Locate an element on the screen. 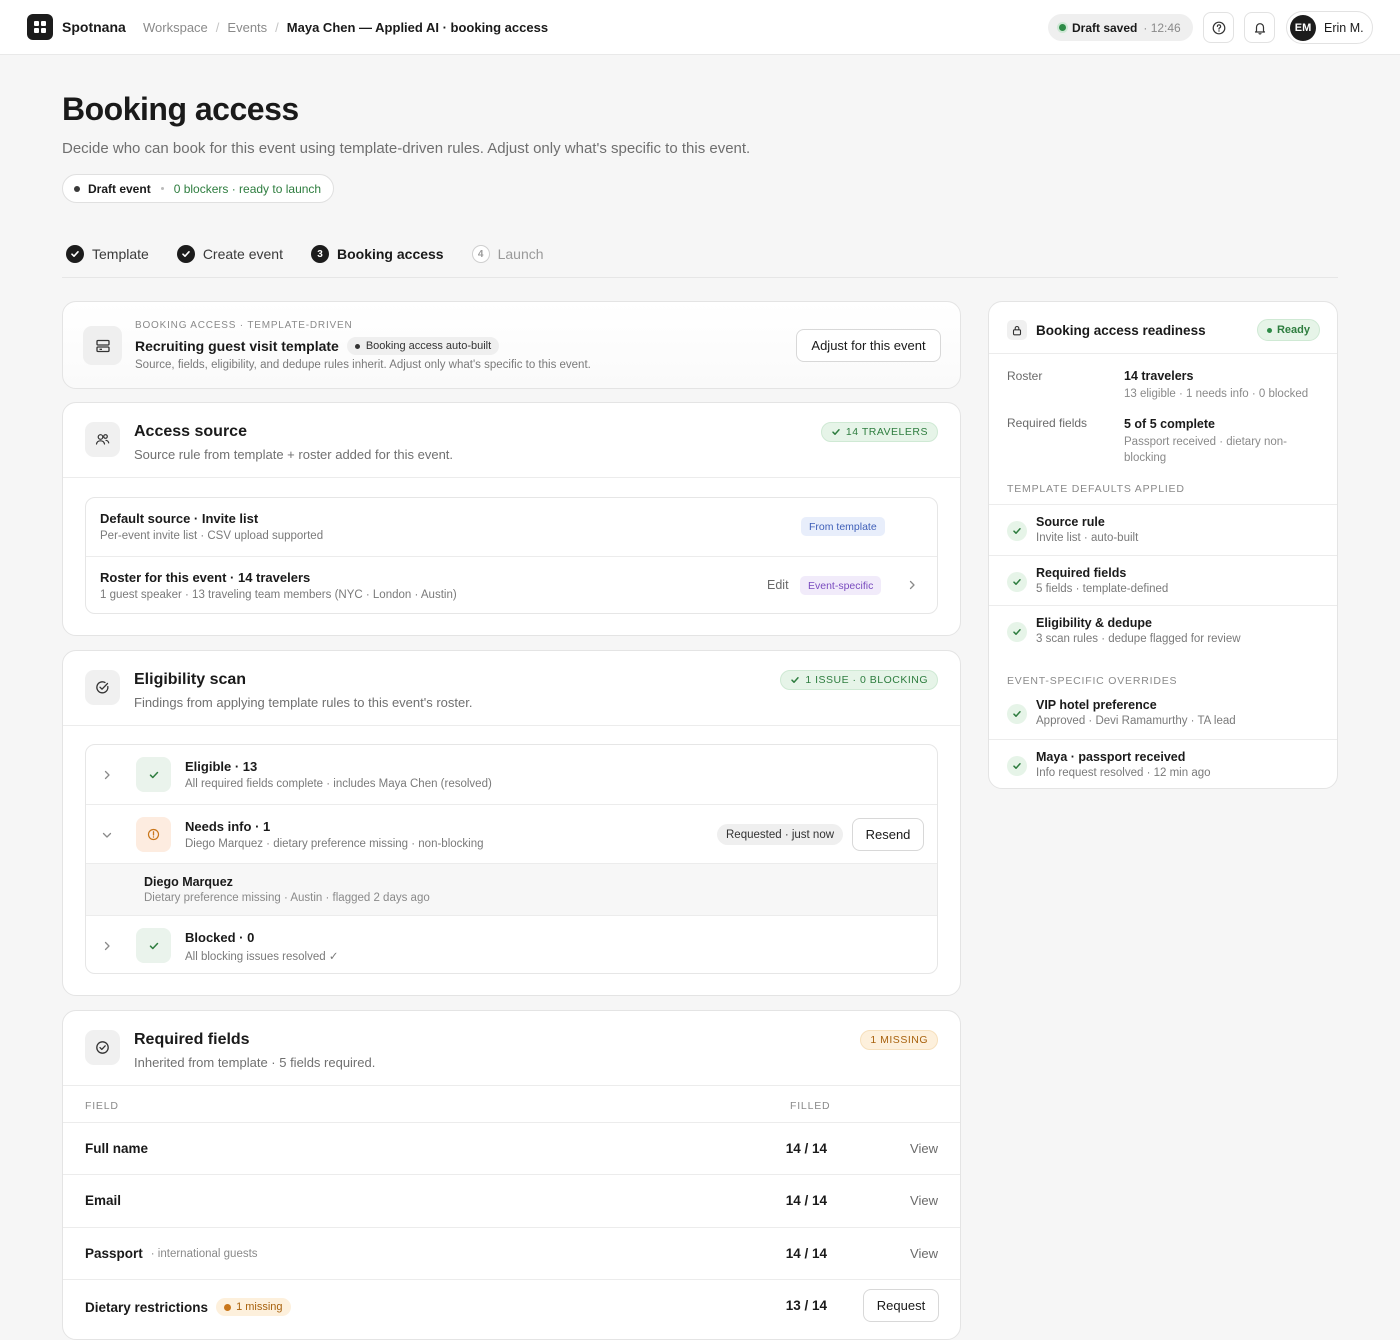  step-create-event: Create event is located at coordinates (229, 254).